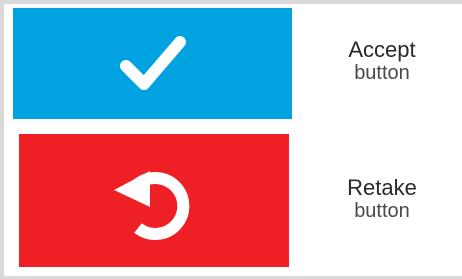 The height and width of the screenshot is (279, 462). I want to click on accept-caption: Accept button, so click(382, 61).